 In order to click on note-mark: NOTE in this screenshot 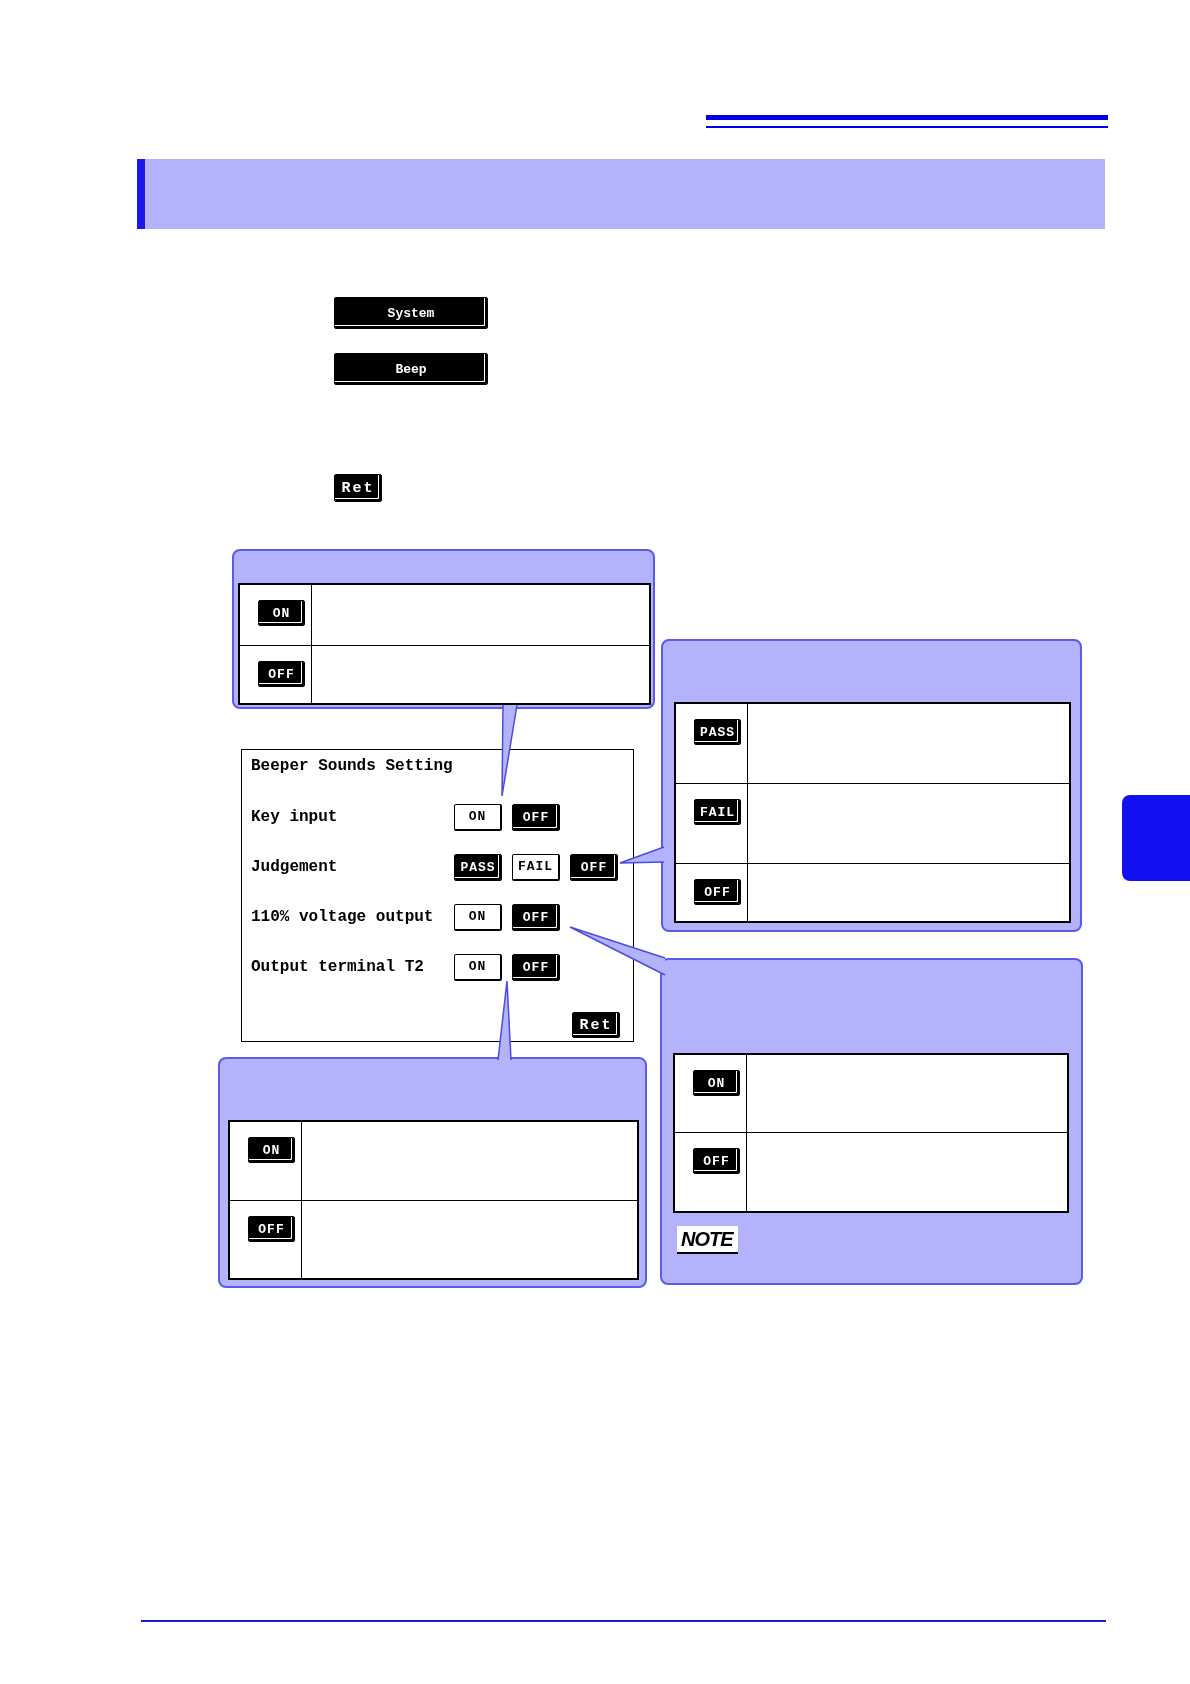, I will do `click(707, 1240)`.